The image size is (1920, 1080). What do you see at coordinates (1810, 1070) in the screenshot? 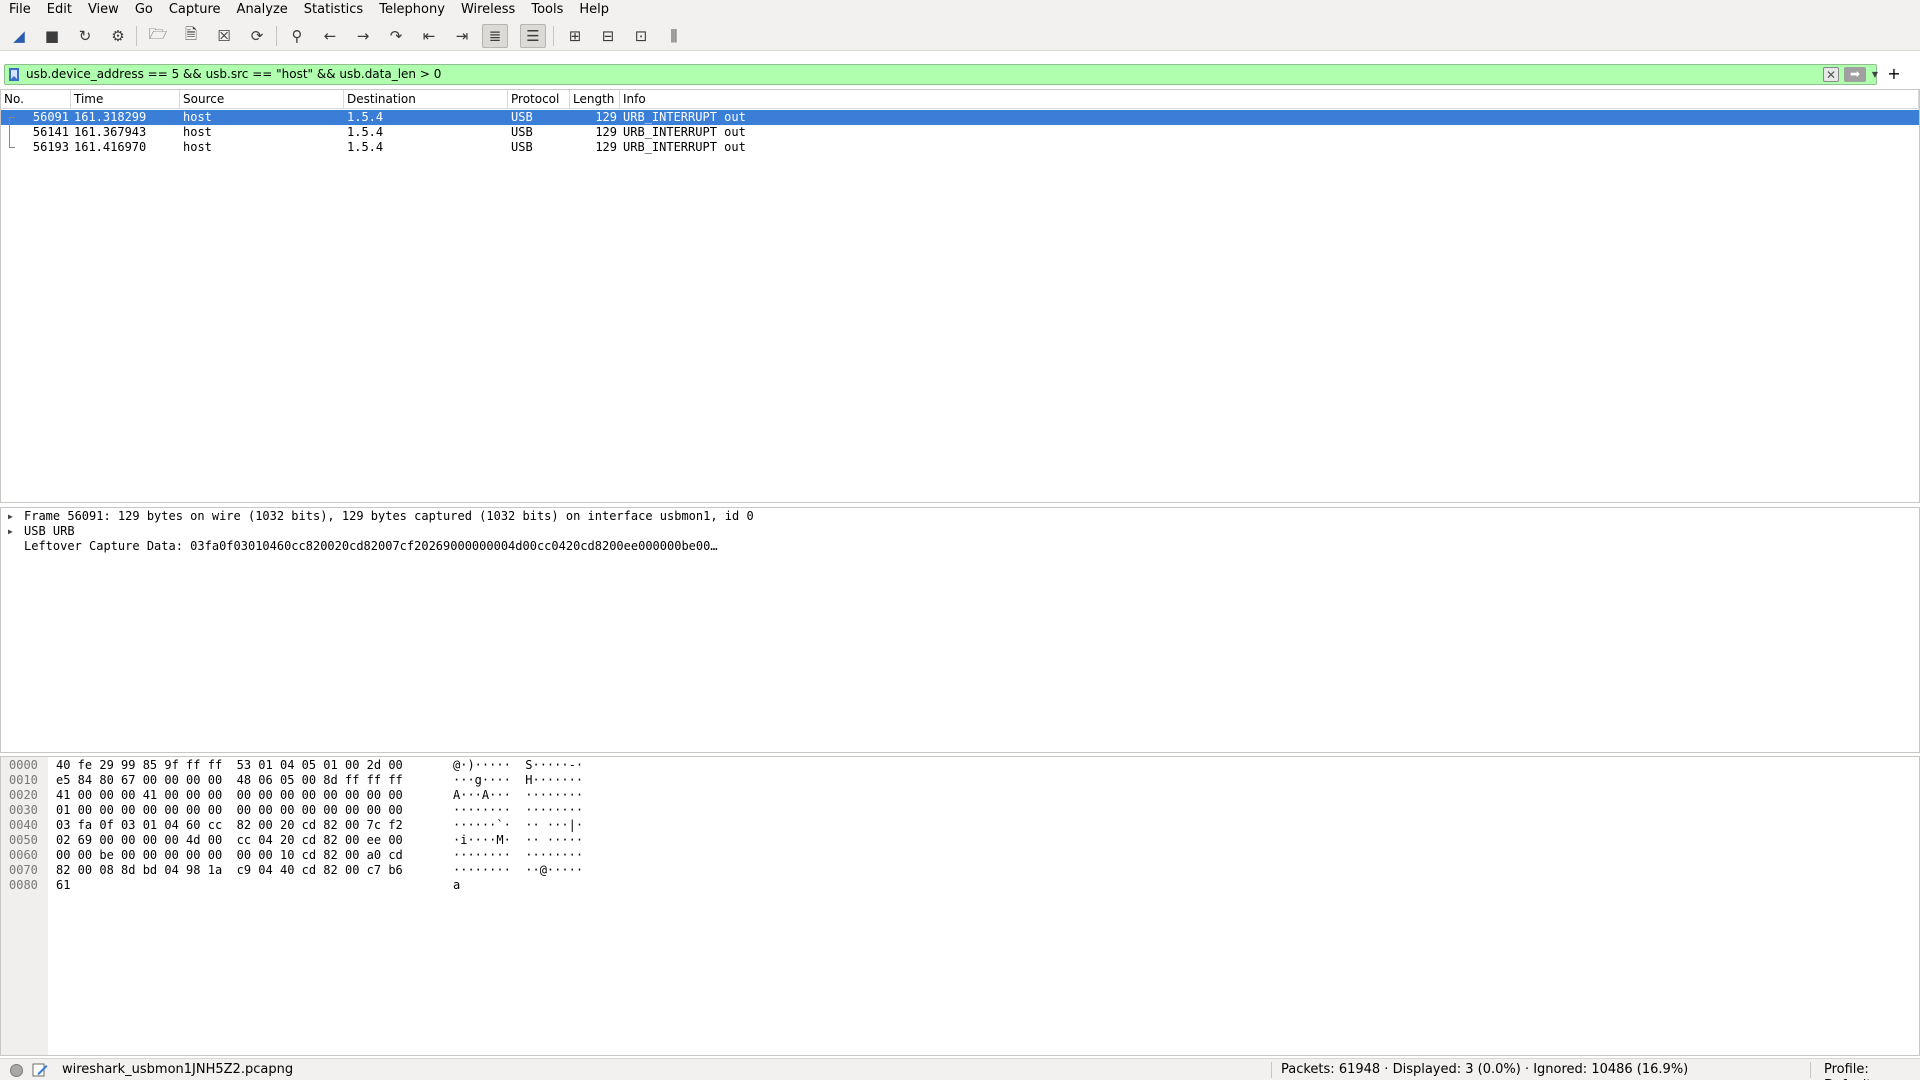
I see `status-separator` at bounding box center [1810, 1070].